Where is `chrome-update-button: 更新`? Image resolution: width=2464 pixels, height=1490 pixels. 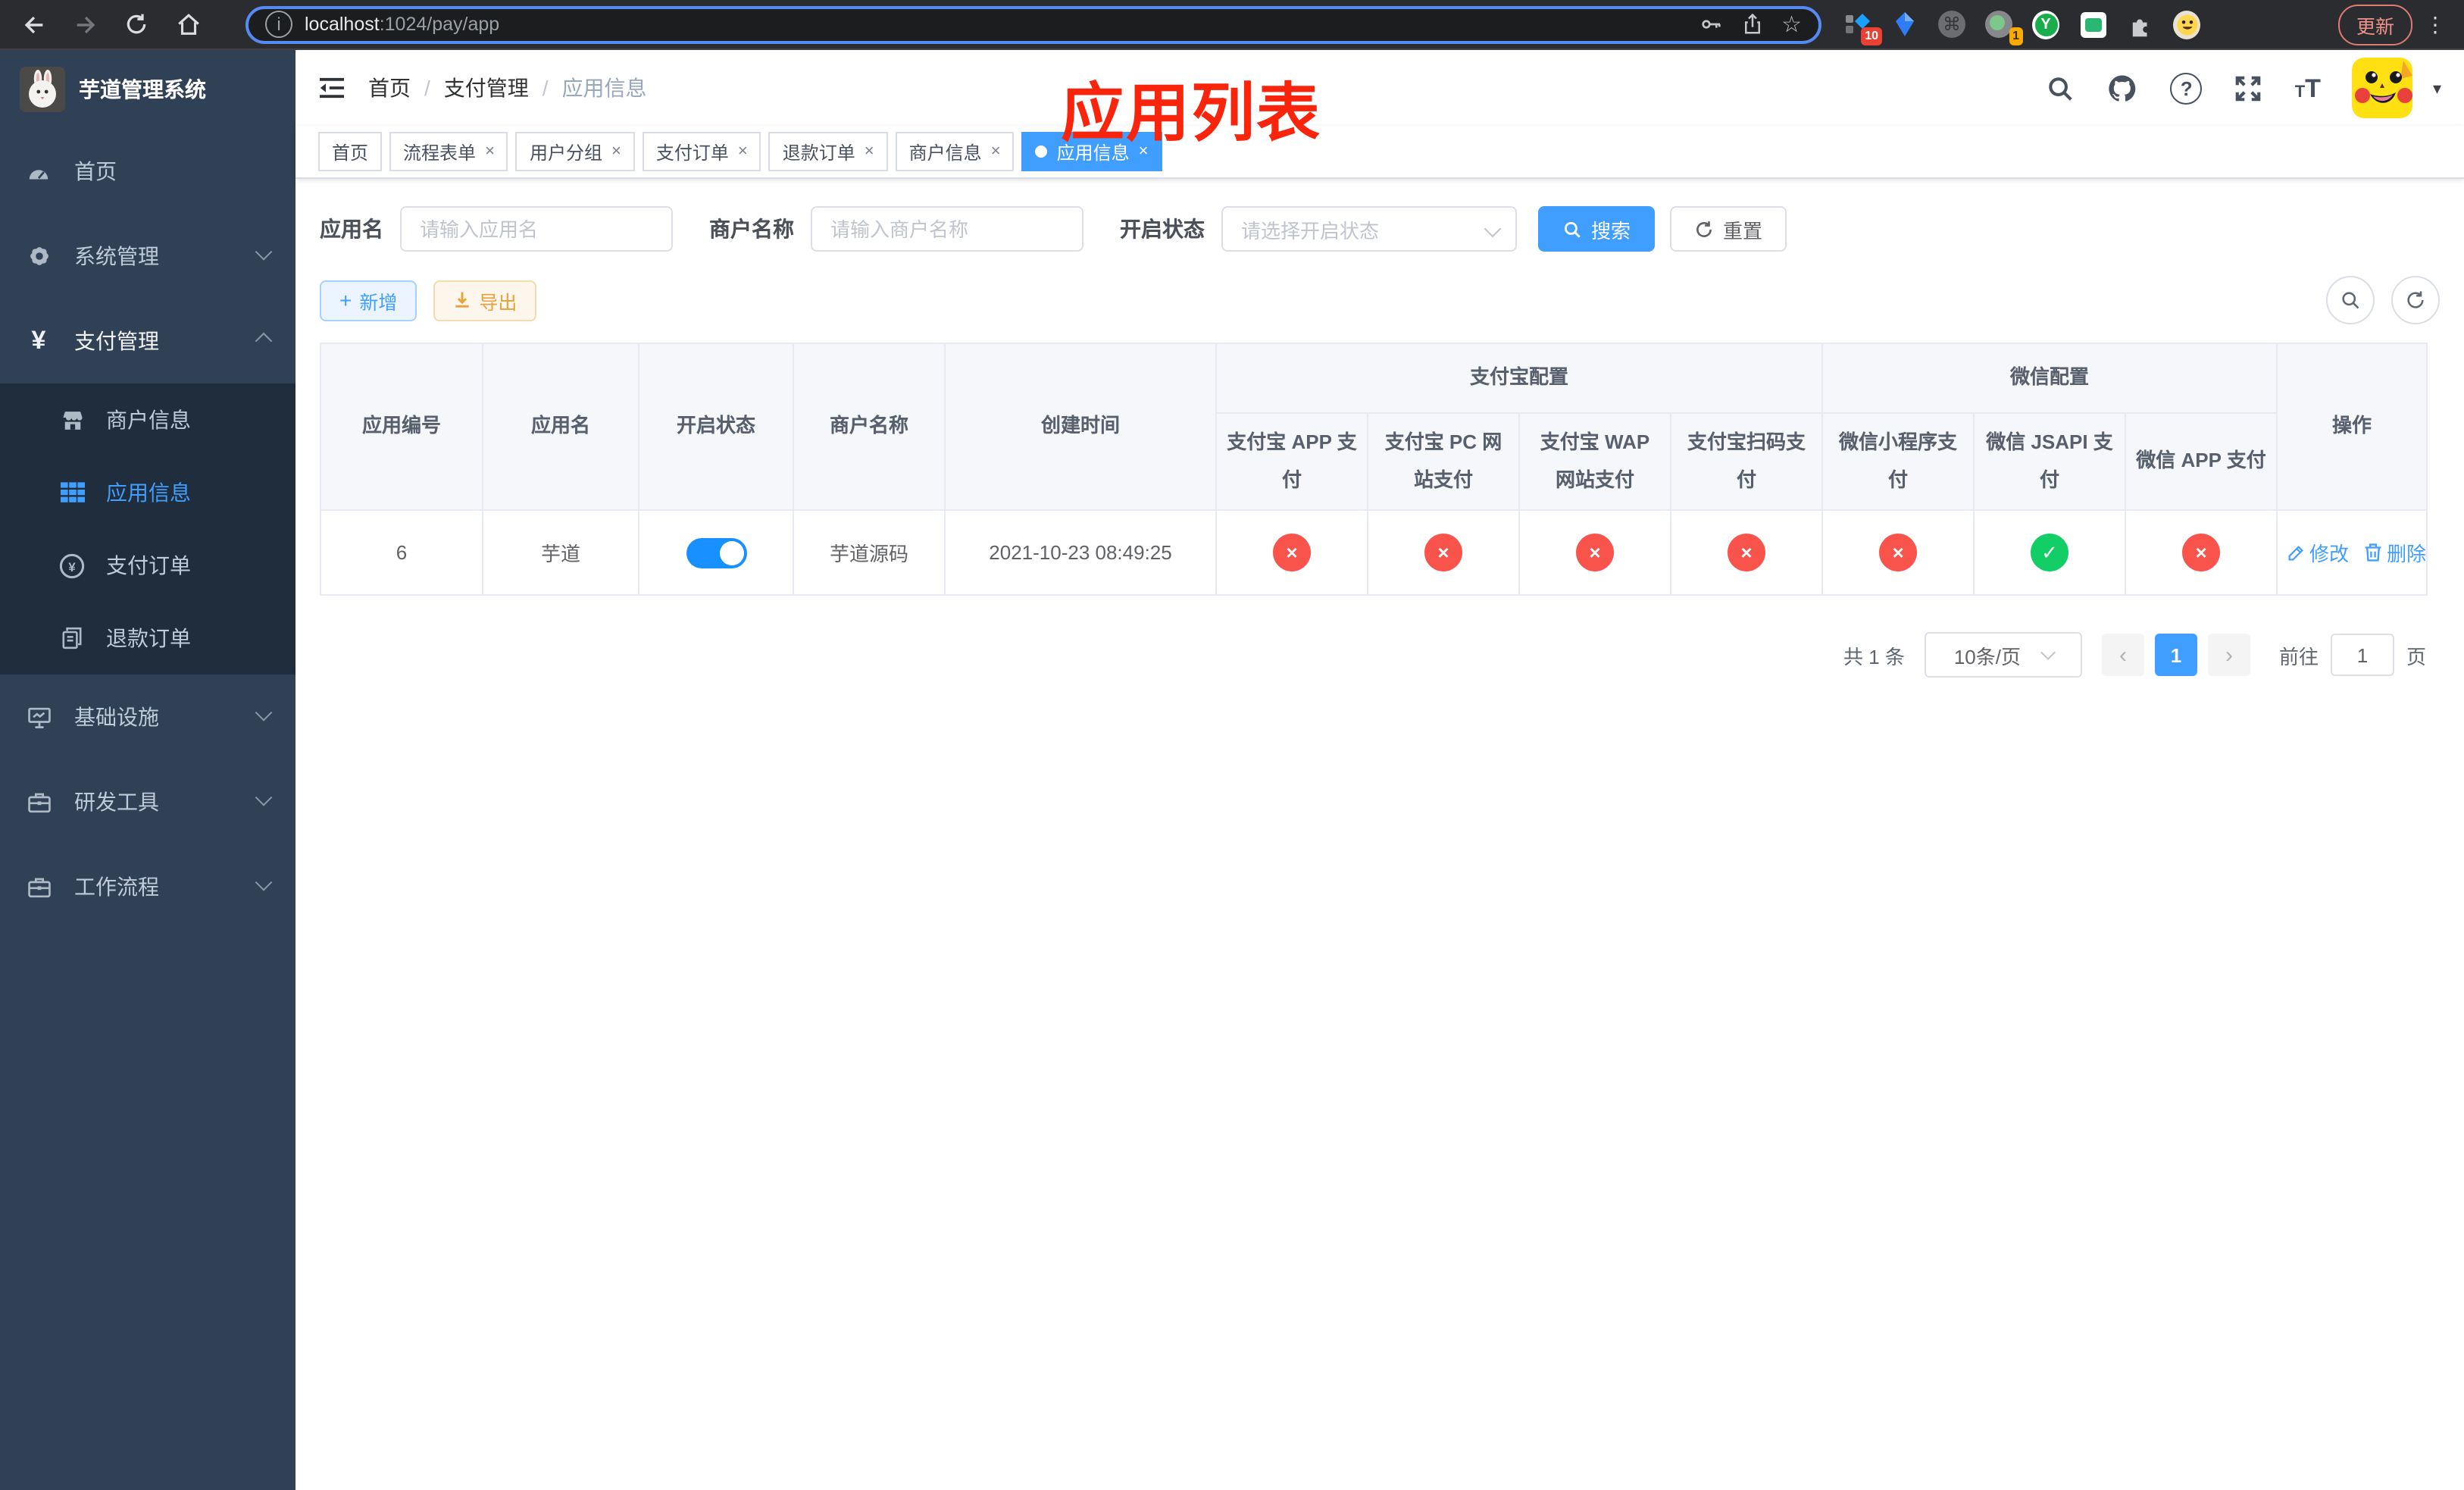 chrome-update-button: 更新 is located at coordinates (2374, 25).